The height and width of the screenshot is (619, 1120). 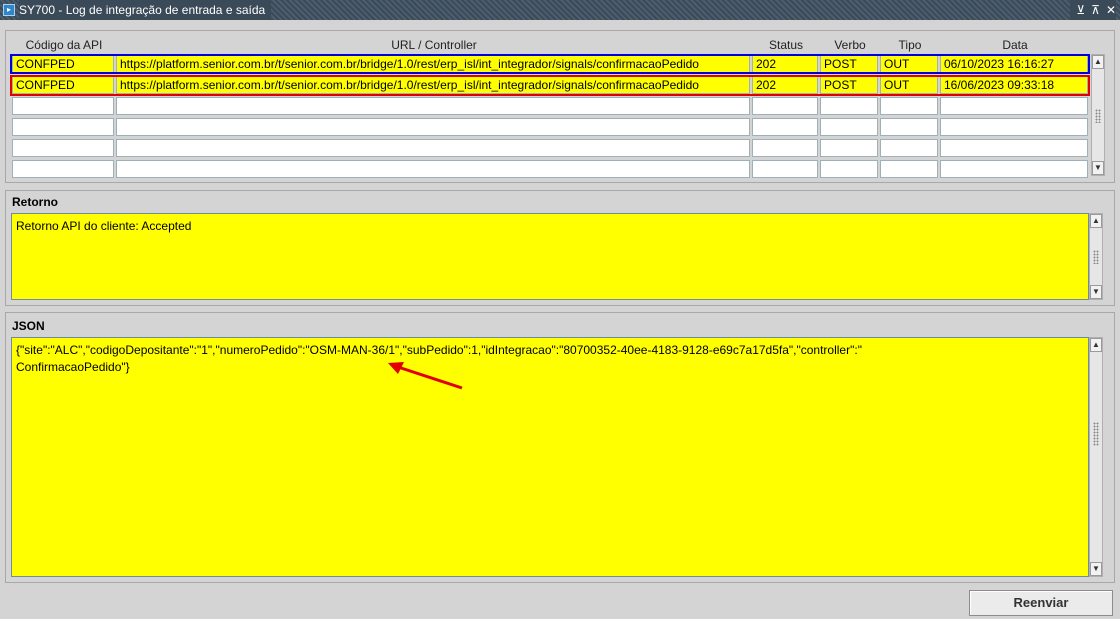 What do you see at coordinates (550, 256) in the screenshot?
I see `retorno-textarea: Retorno API do cliente: Accepted` at bounding box center [550, 256].